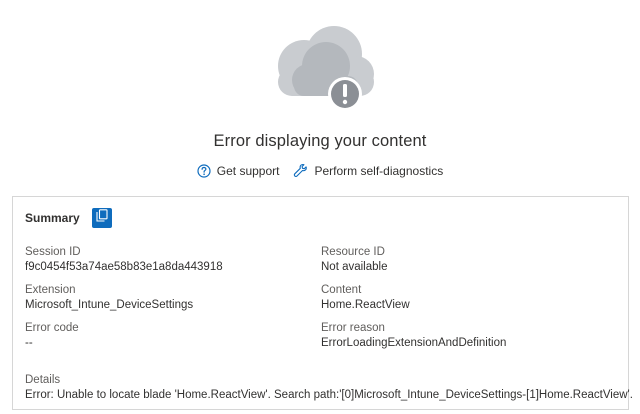 The height and width of the screenshot is (414, 640). I want to click on copy-icon, so click(102, 218).